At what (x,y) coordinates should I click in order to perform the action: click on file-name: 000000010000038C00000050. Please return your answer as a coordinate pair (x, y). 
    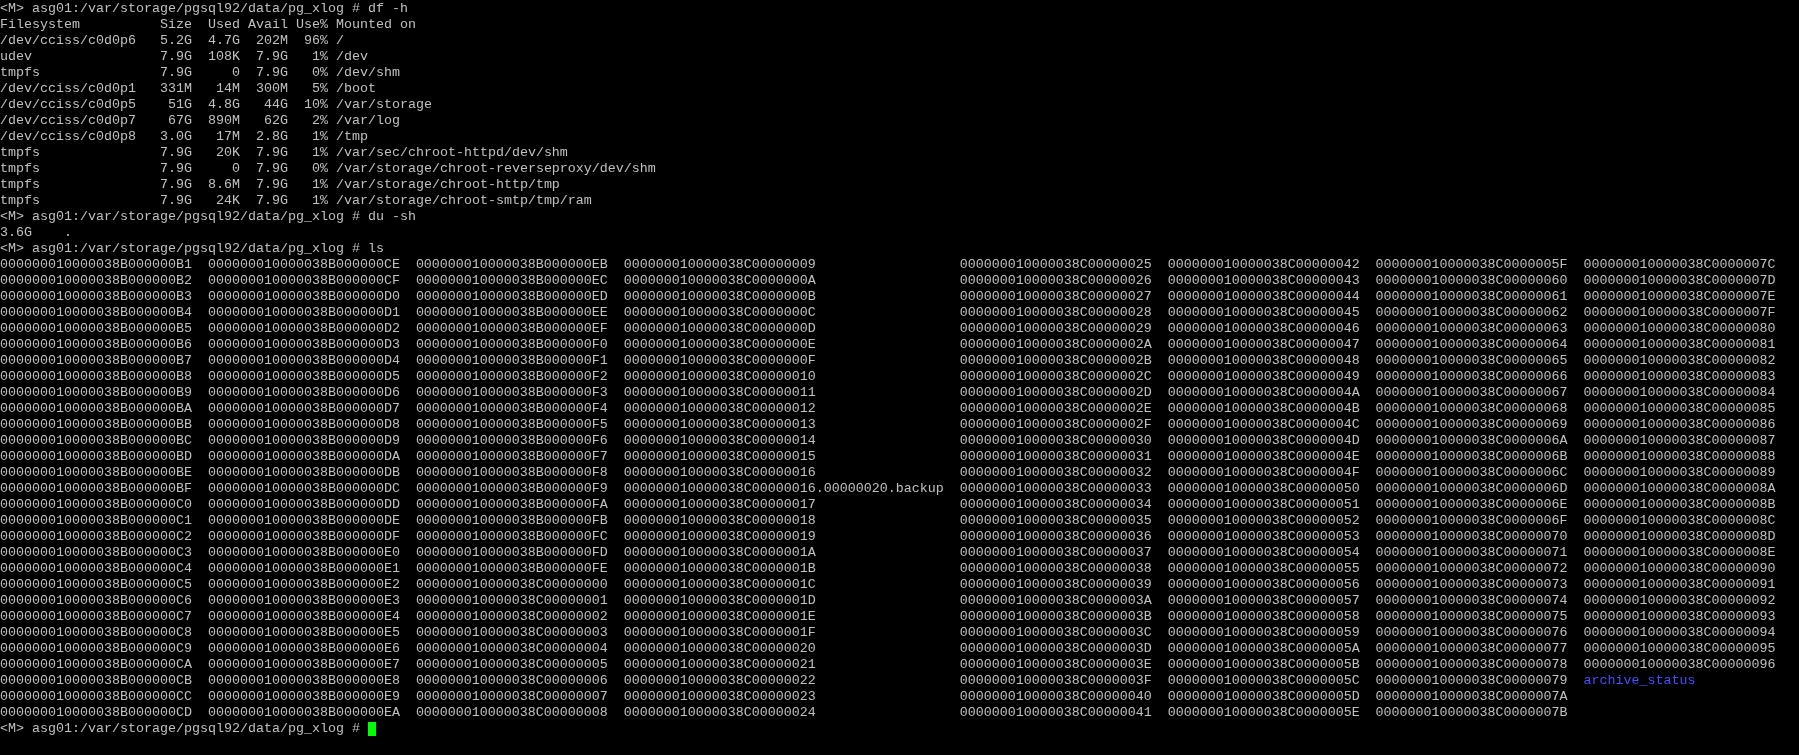
    Looking at the image, I should click on (1263, 489).